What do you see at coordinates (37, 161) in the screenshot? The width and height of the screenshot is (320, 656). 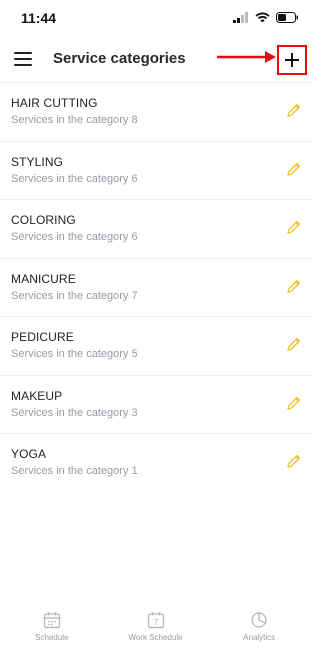 I see `category-name: STYLING` at bounding box center [37, 161].